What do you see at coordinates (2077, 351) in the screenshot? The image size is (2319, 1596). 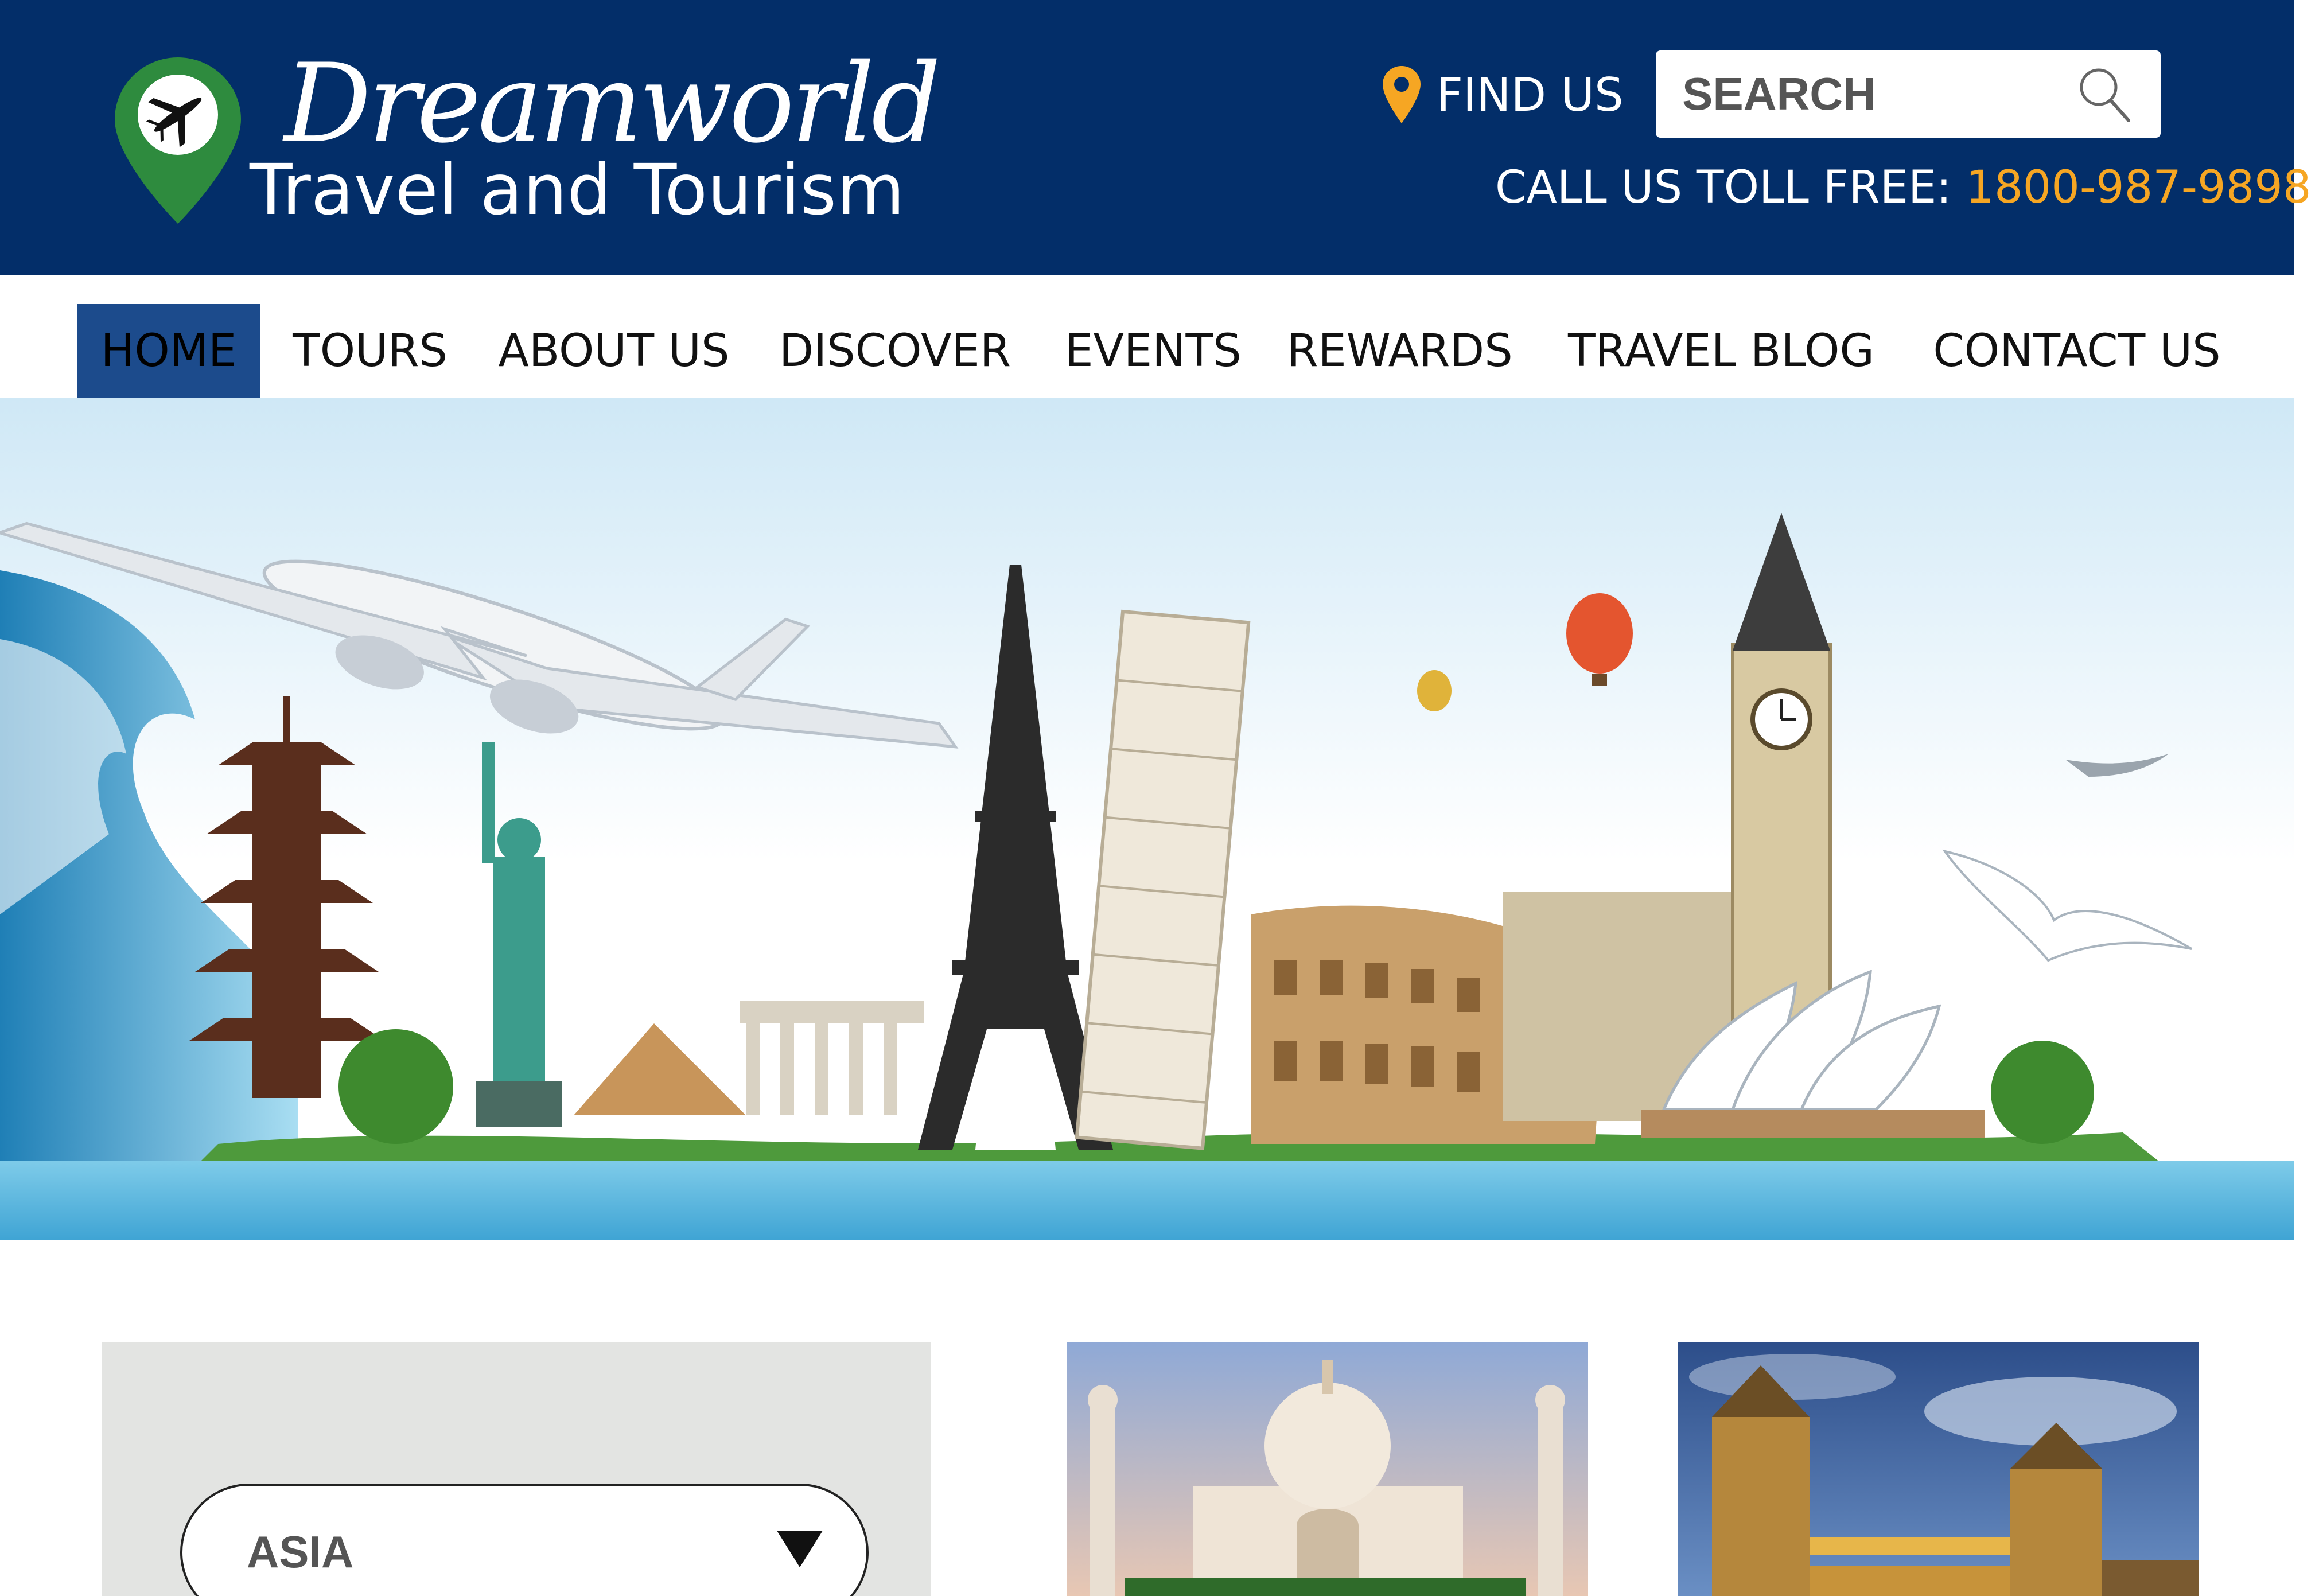 I see `nav-item-contact-us: CONTACT US` at bounding box center [2077, 351].